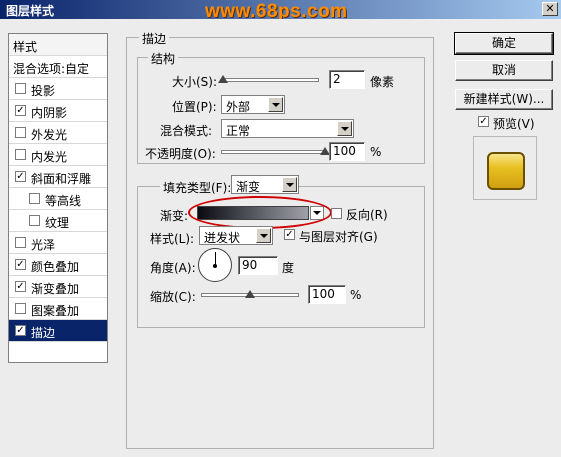  Describe the element at coordinates (63, 201) in the screenshot. I see `style-item-label: 等高线` at that location.